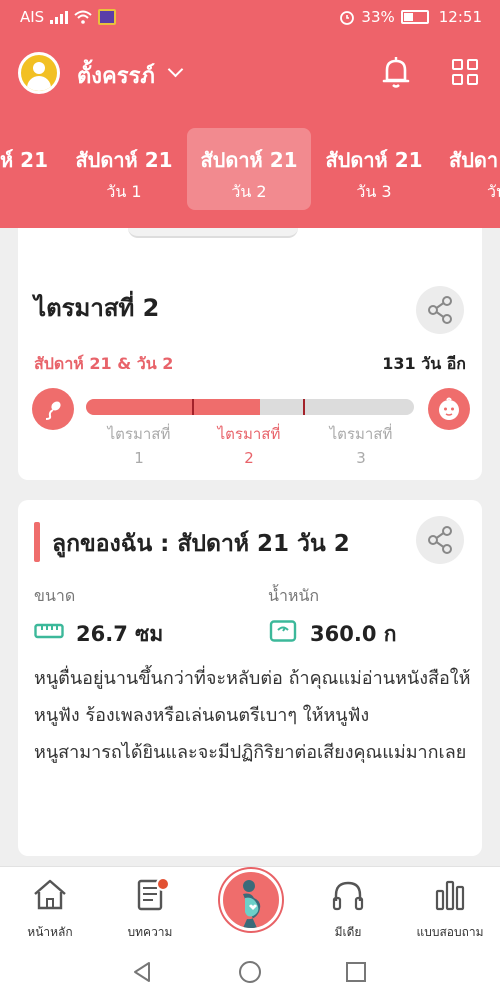  I want to click on tab-week21-day3: สัปดาห์ 21 วัน 3, so click(374, 169).